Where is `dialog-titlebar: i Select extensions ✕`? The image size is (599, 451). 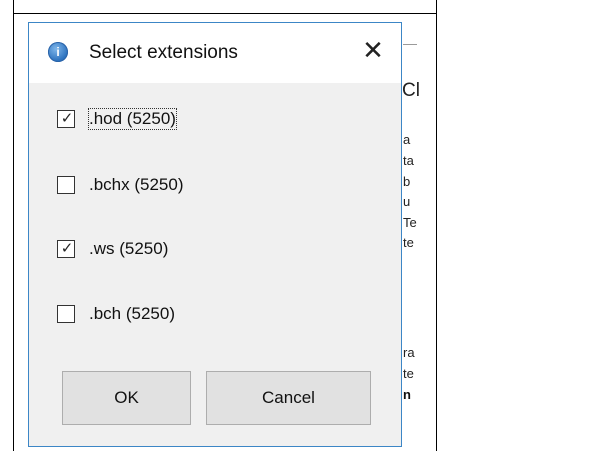 dialog-titlebar: i Select extensions ✕ is located at coordinates (215, 53).